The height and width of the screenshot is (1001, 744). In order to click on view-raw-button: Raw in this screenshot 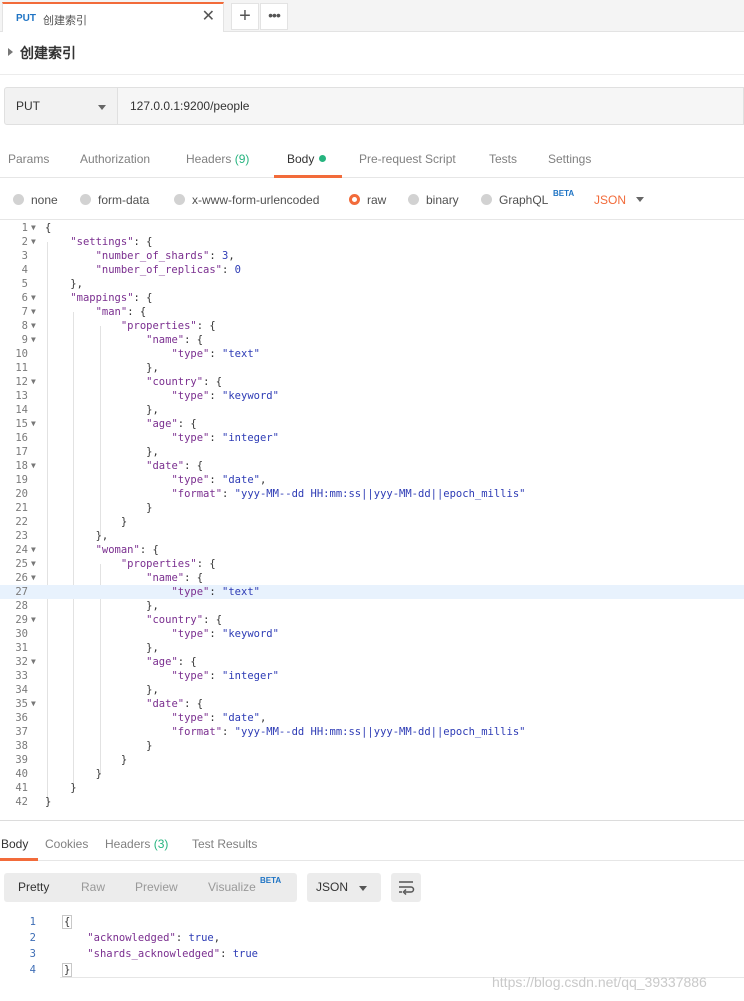, I will do `click(93, 887)`.